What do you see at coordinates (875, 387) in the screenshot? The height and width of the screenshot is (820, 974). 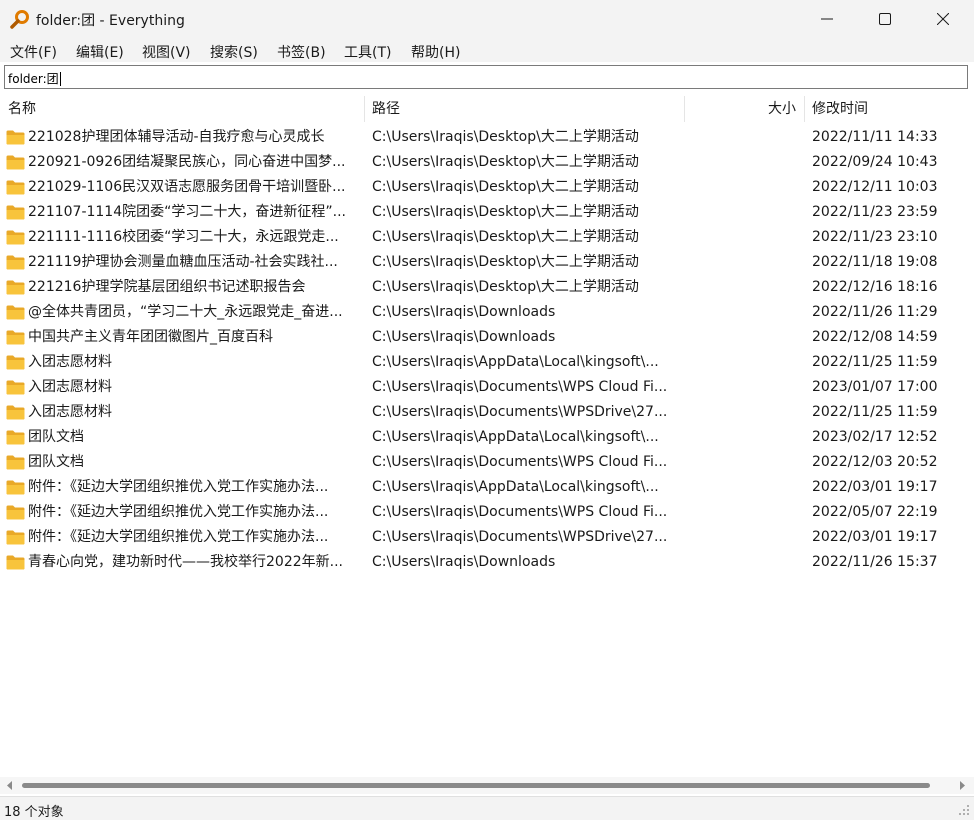 I see `row-modified: 2023/01/07 17:00` at bounding box center [875, 387].